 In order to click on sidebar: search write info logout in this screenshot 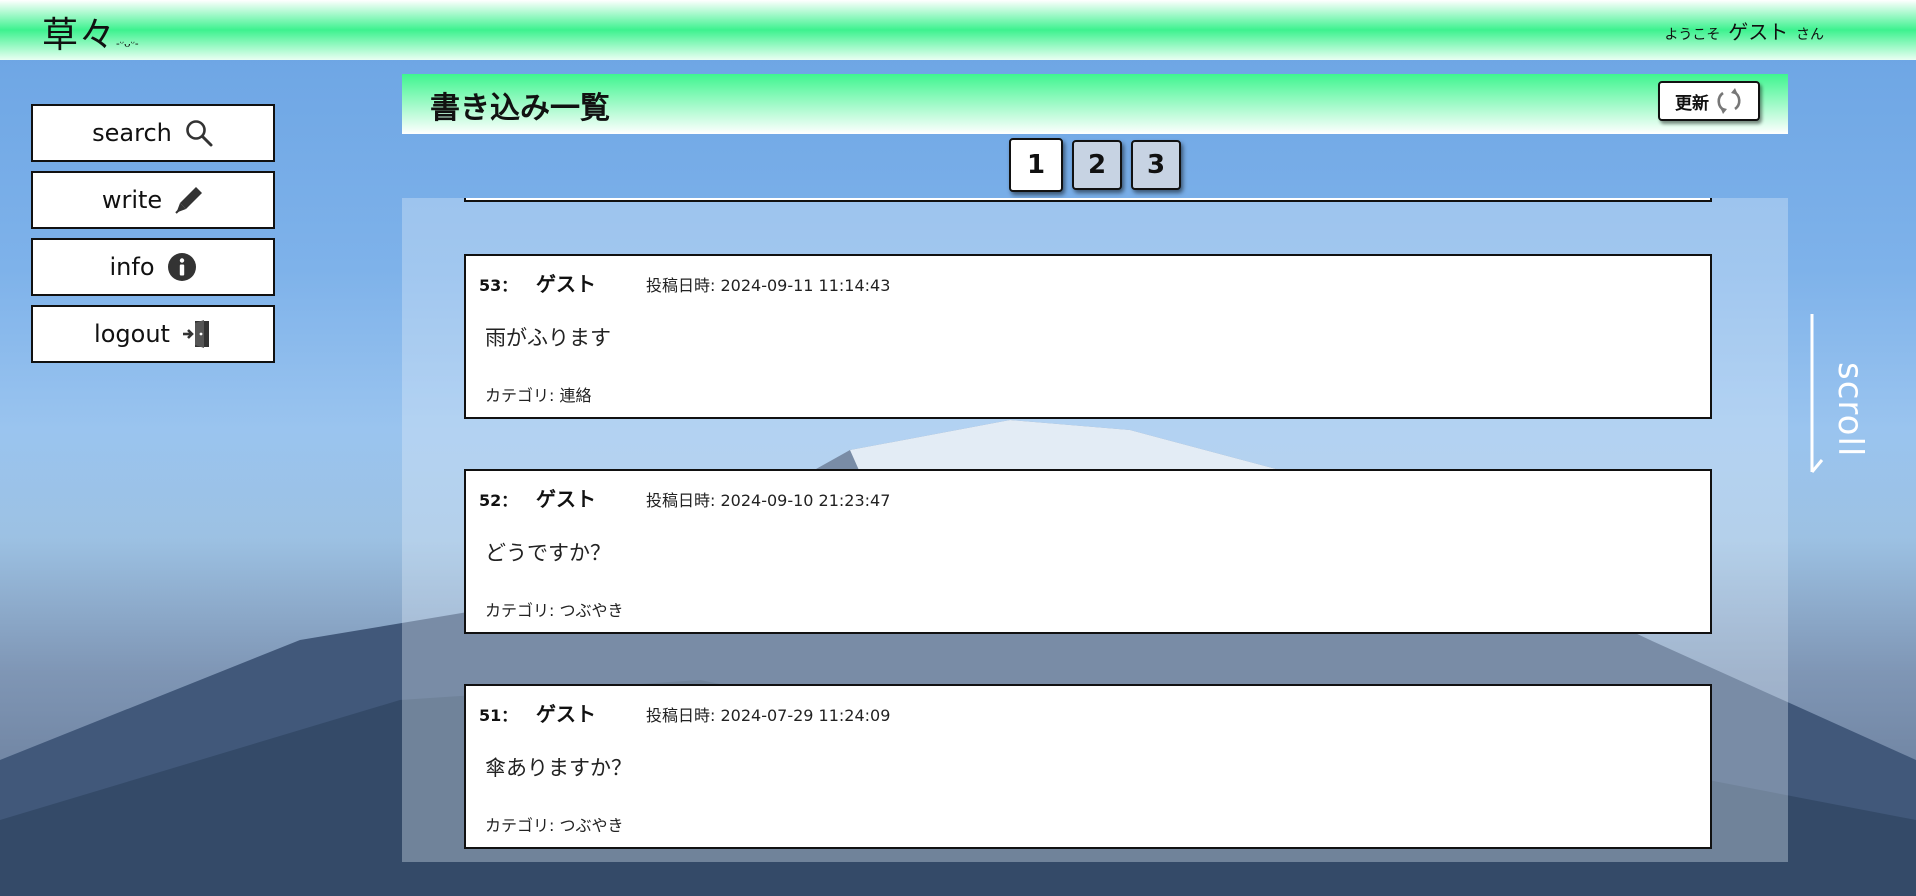, I will do `click(154, 238)`.